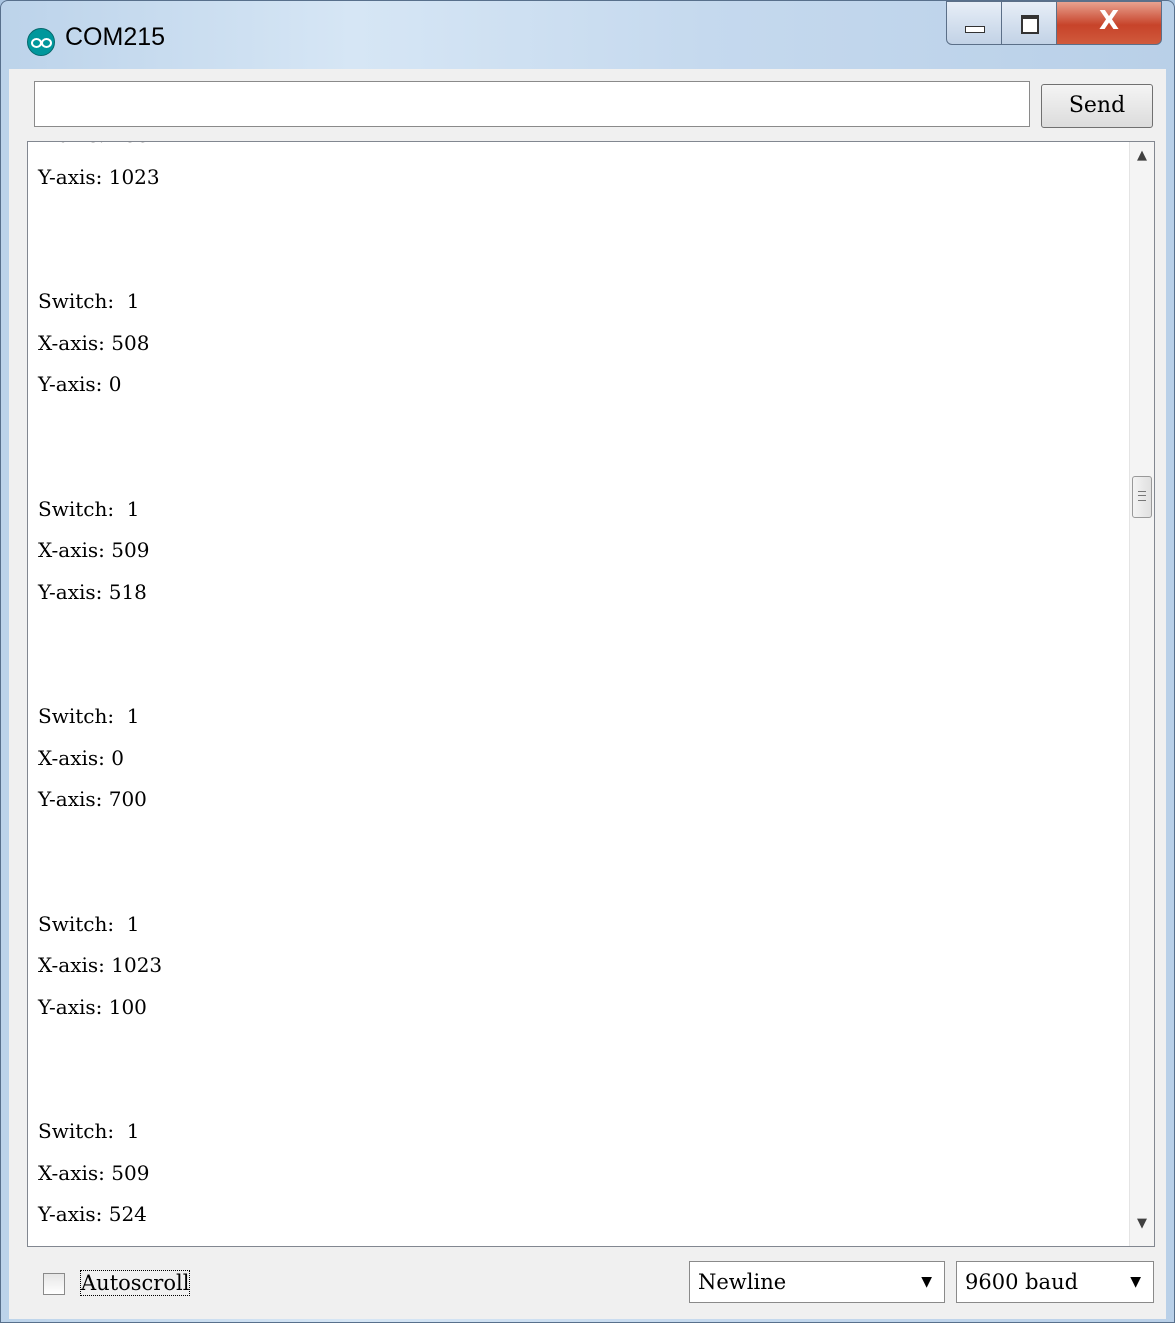 The width and height of the screenshot is (1175, 1323). What do you see at coordinates (1142, 1228) in the screenshot?
I see `scroll-down-icon: ▼` at bounding box center [1142, 1228].